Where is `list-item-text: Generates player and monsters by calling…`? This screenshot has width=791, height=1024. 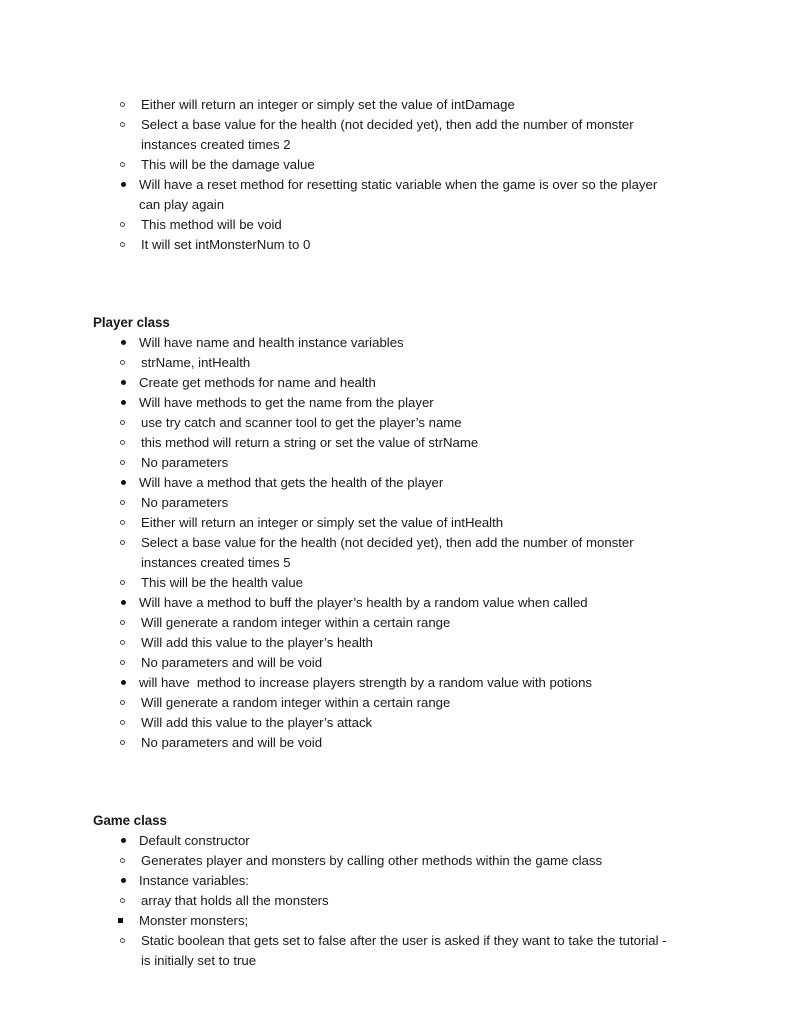 list-item-text: Generates player and monsters by calling… is located at coordinates (372, 860).